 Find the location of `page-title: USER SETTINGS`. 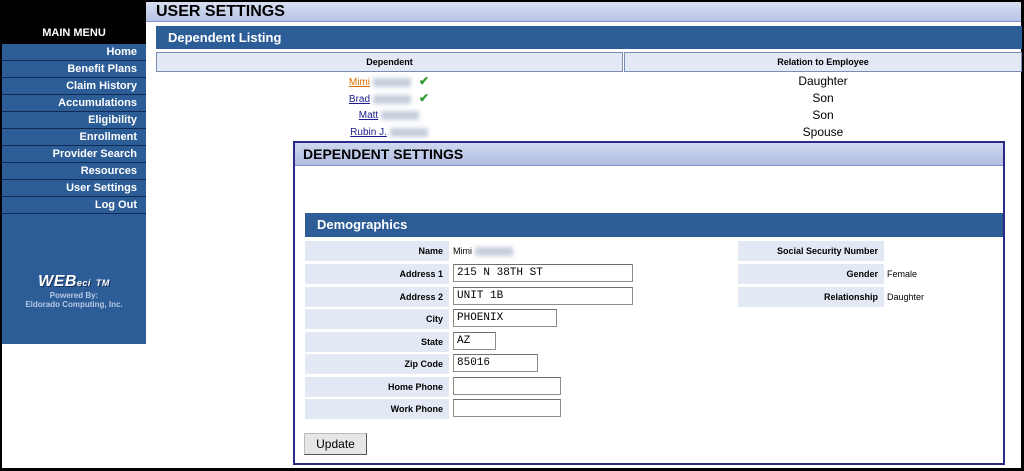

page-title: USER SETTINGS is located at coordinates (583, 12).